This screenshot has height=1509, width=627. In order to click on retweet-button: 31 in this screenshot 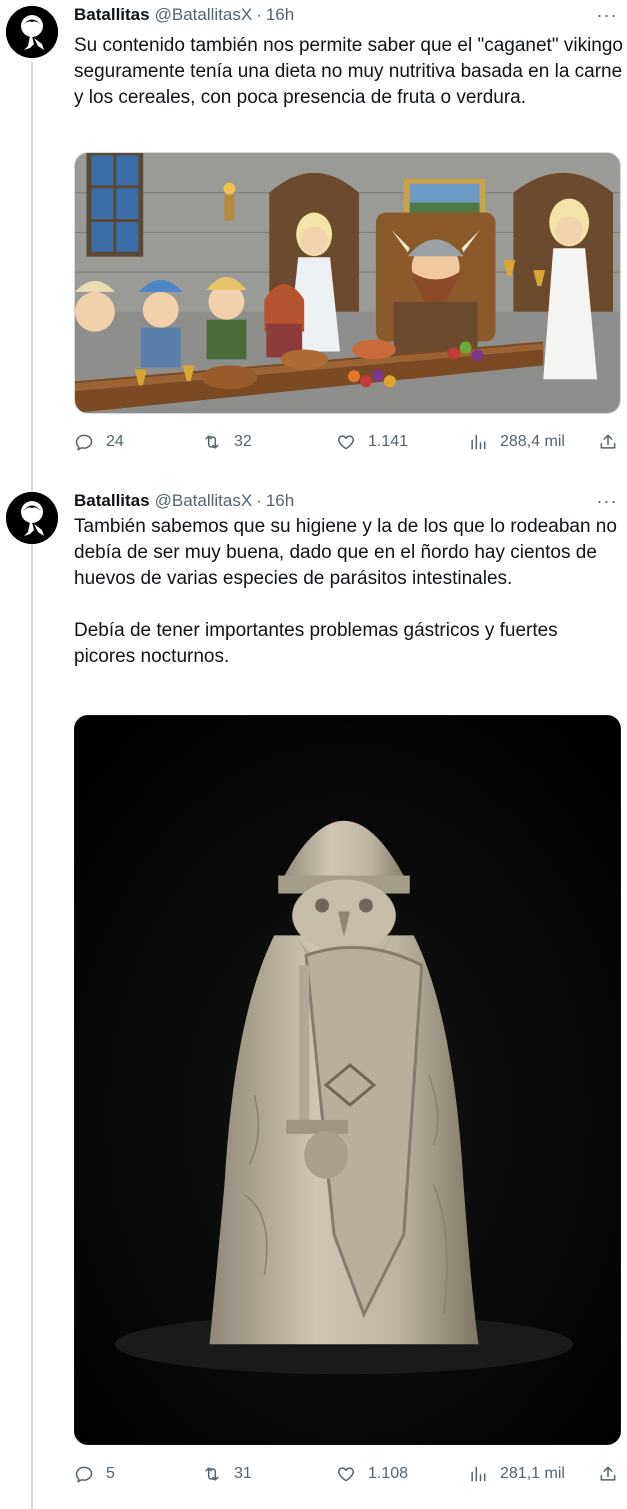, I will do `click(227, 1474)`.